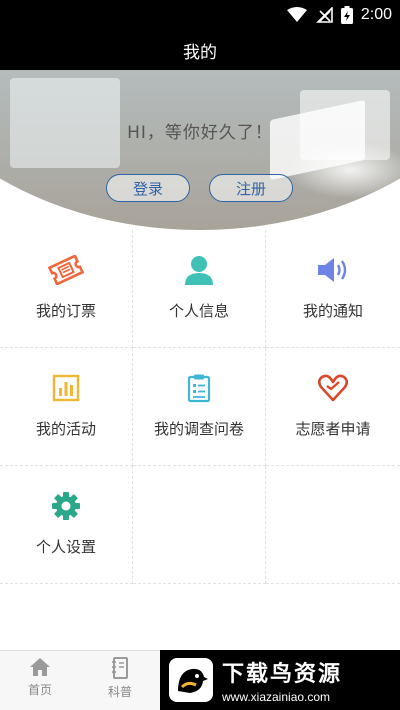  I want to click on watermark-banner: 下载鸟资源 www.xiazainiao.com, so click(280, 680).